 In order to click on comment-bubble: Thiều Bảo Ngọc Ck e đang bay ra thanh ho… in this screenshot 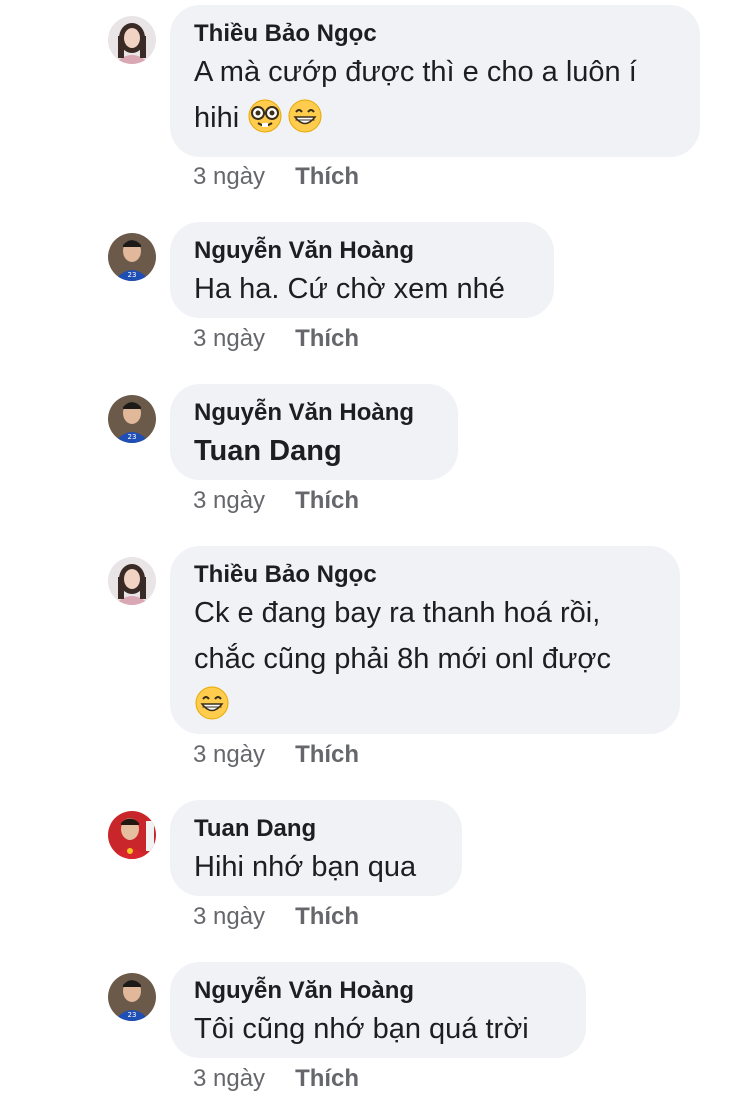, I will do `click(425, 640)`.